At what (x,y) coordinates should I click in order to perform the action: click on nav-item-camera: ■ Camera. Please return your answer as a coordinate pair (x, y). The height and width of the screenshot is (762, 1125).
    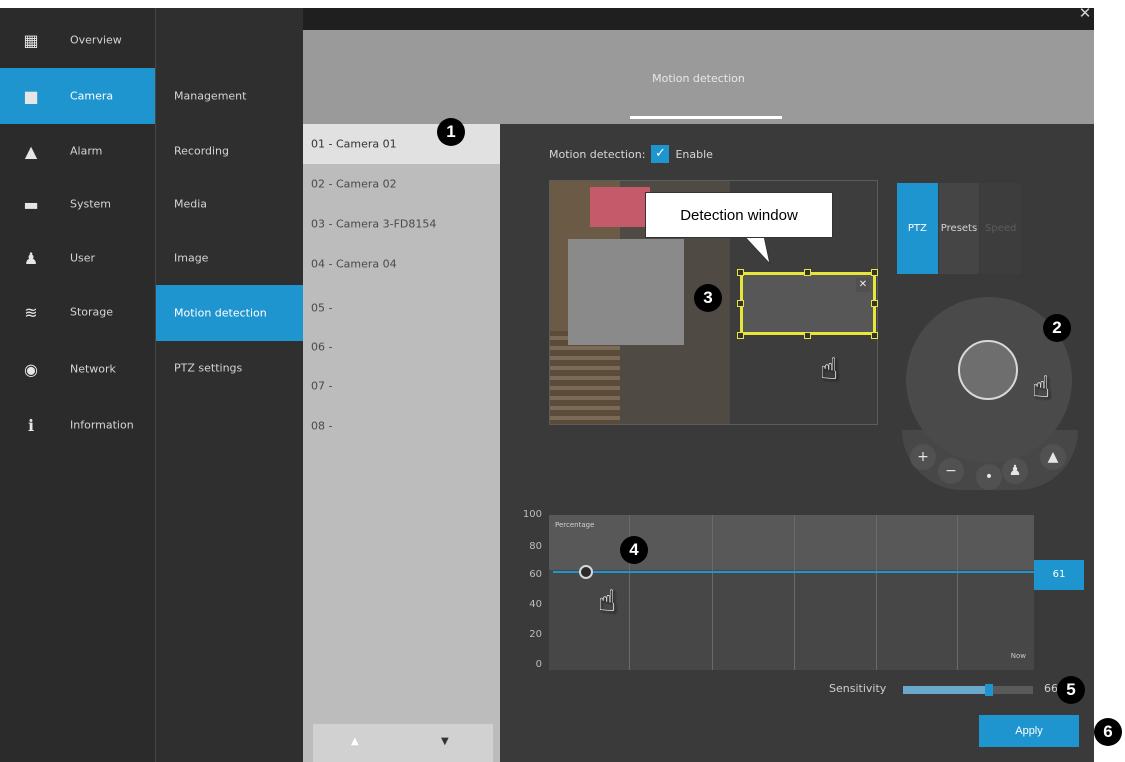
    Looking at the image, I should click on (77, 96).